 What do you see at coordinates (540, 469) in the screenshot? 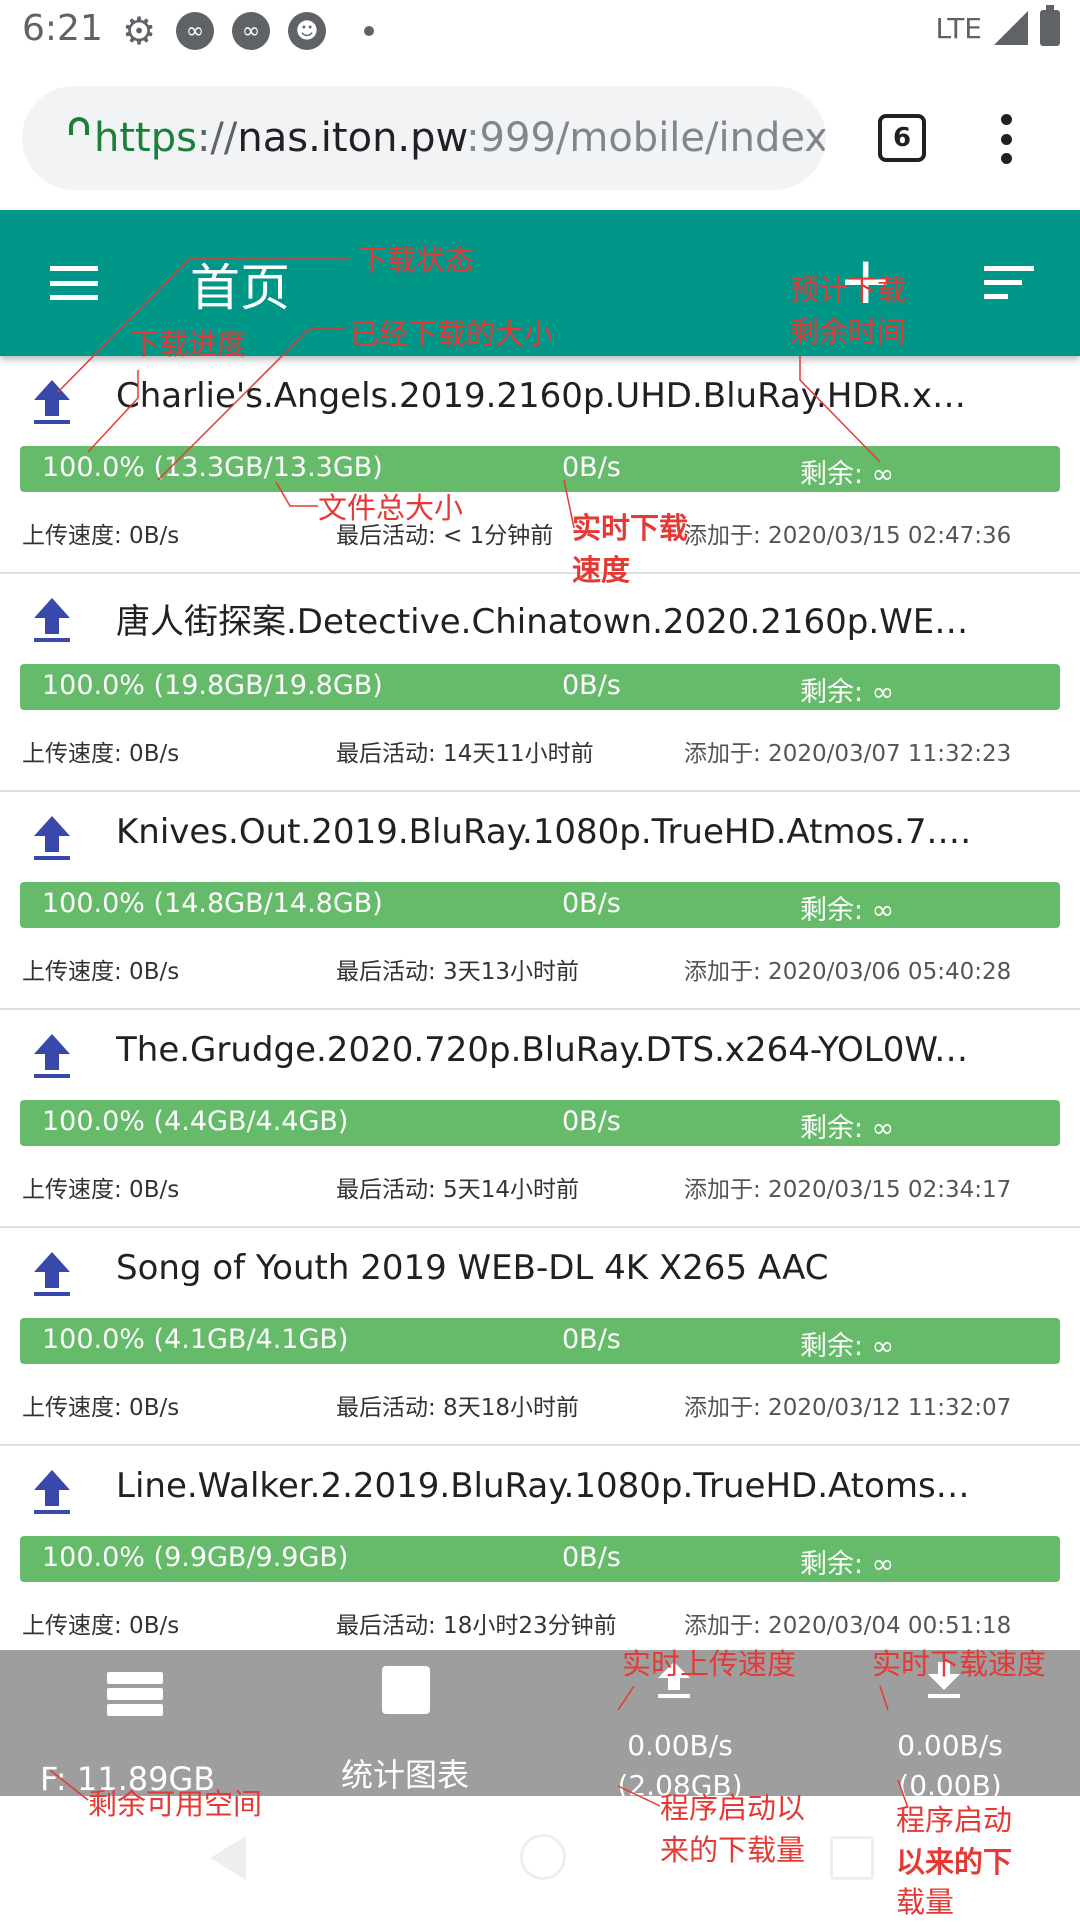
I see `progress-bar: 100.0% (13.3GB/13.3GB) 0B/s 剩余: ∞` at bounding box center [540, 469].